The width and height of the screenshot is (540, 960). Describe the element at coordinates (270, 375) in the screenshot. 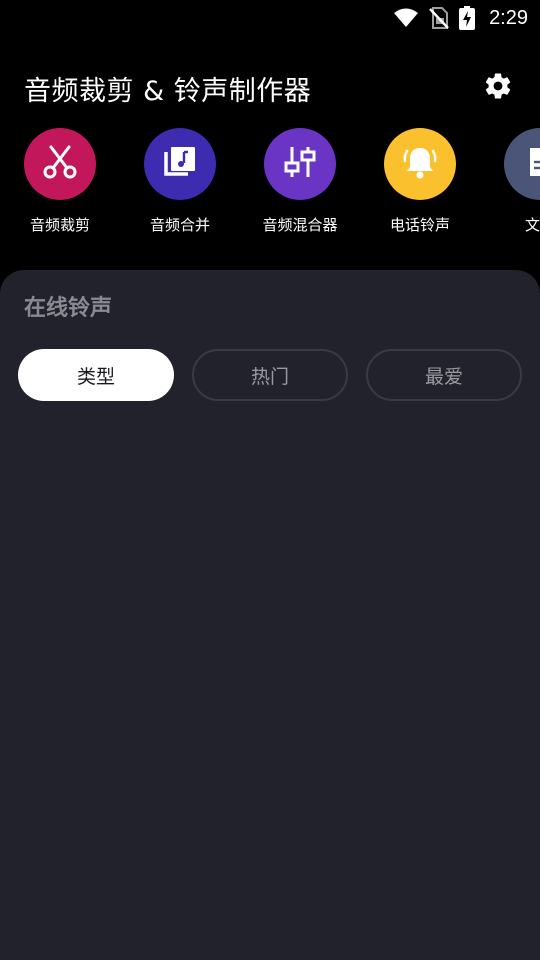

I see `tab-popular: 热门` at that location.